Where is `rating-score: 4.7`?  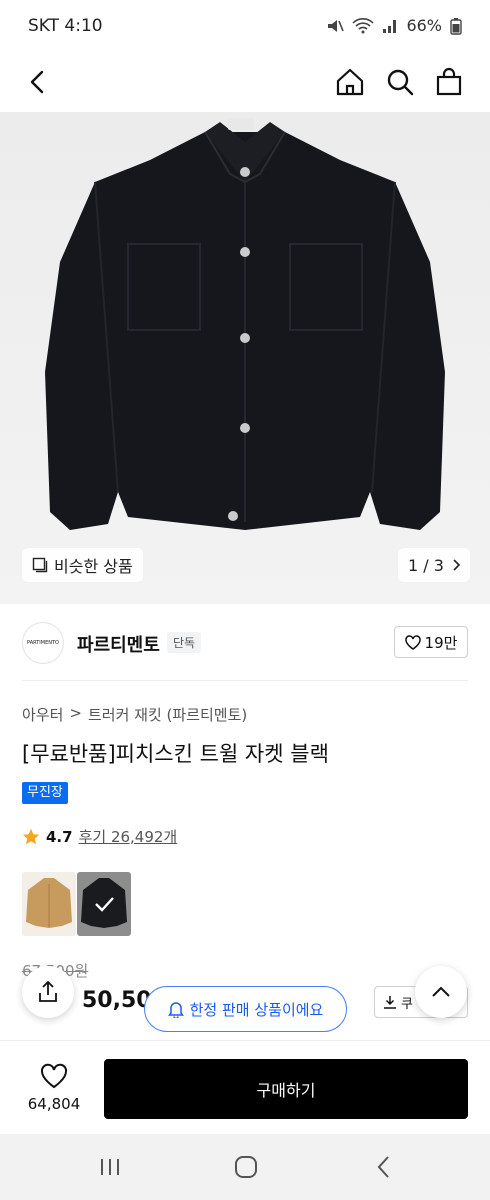
rating-score: 4.7 is located at coordinates (59, 836).